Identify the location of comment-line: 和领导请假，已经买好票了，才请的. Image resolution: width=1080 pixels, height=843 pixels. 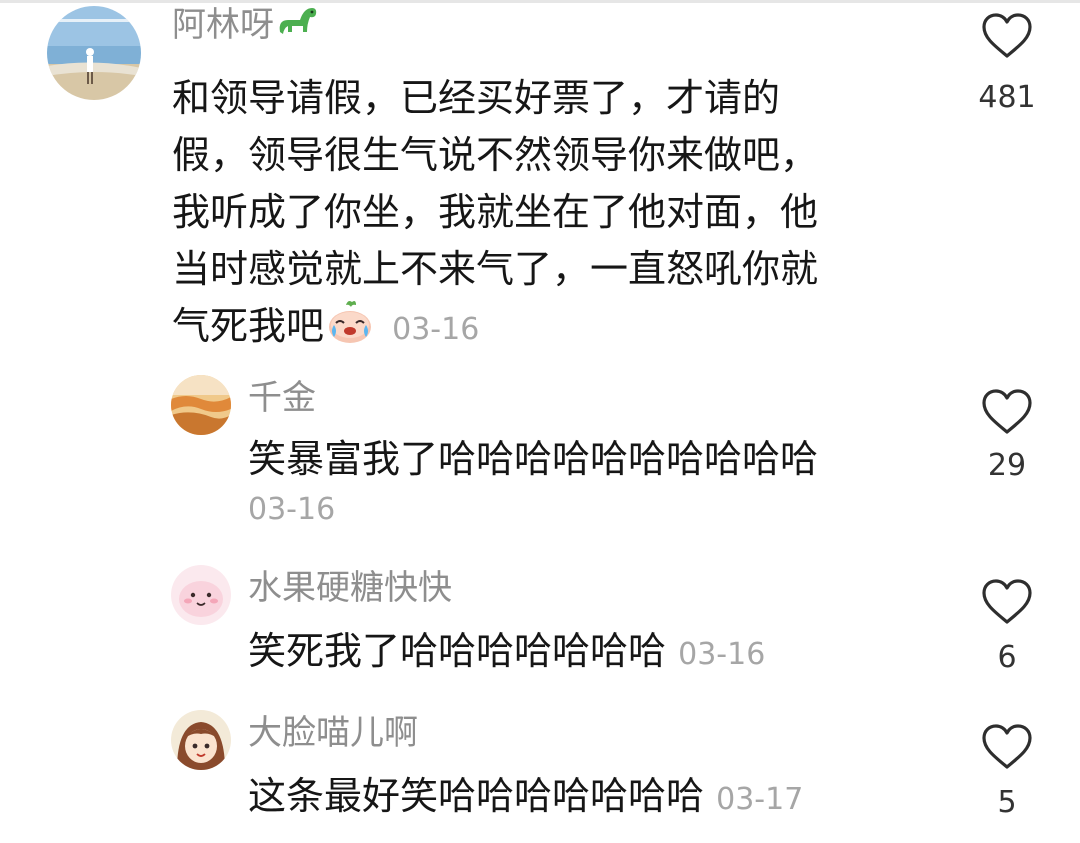
(476, 98).